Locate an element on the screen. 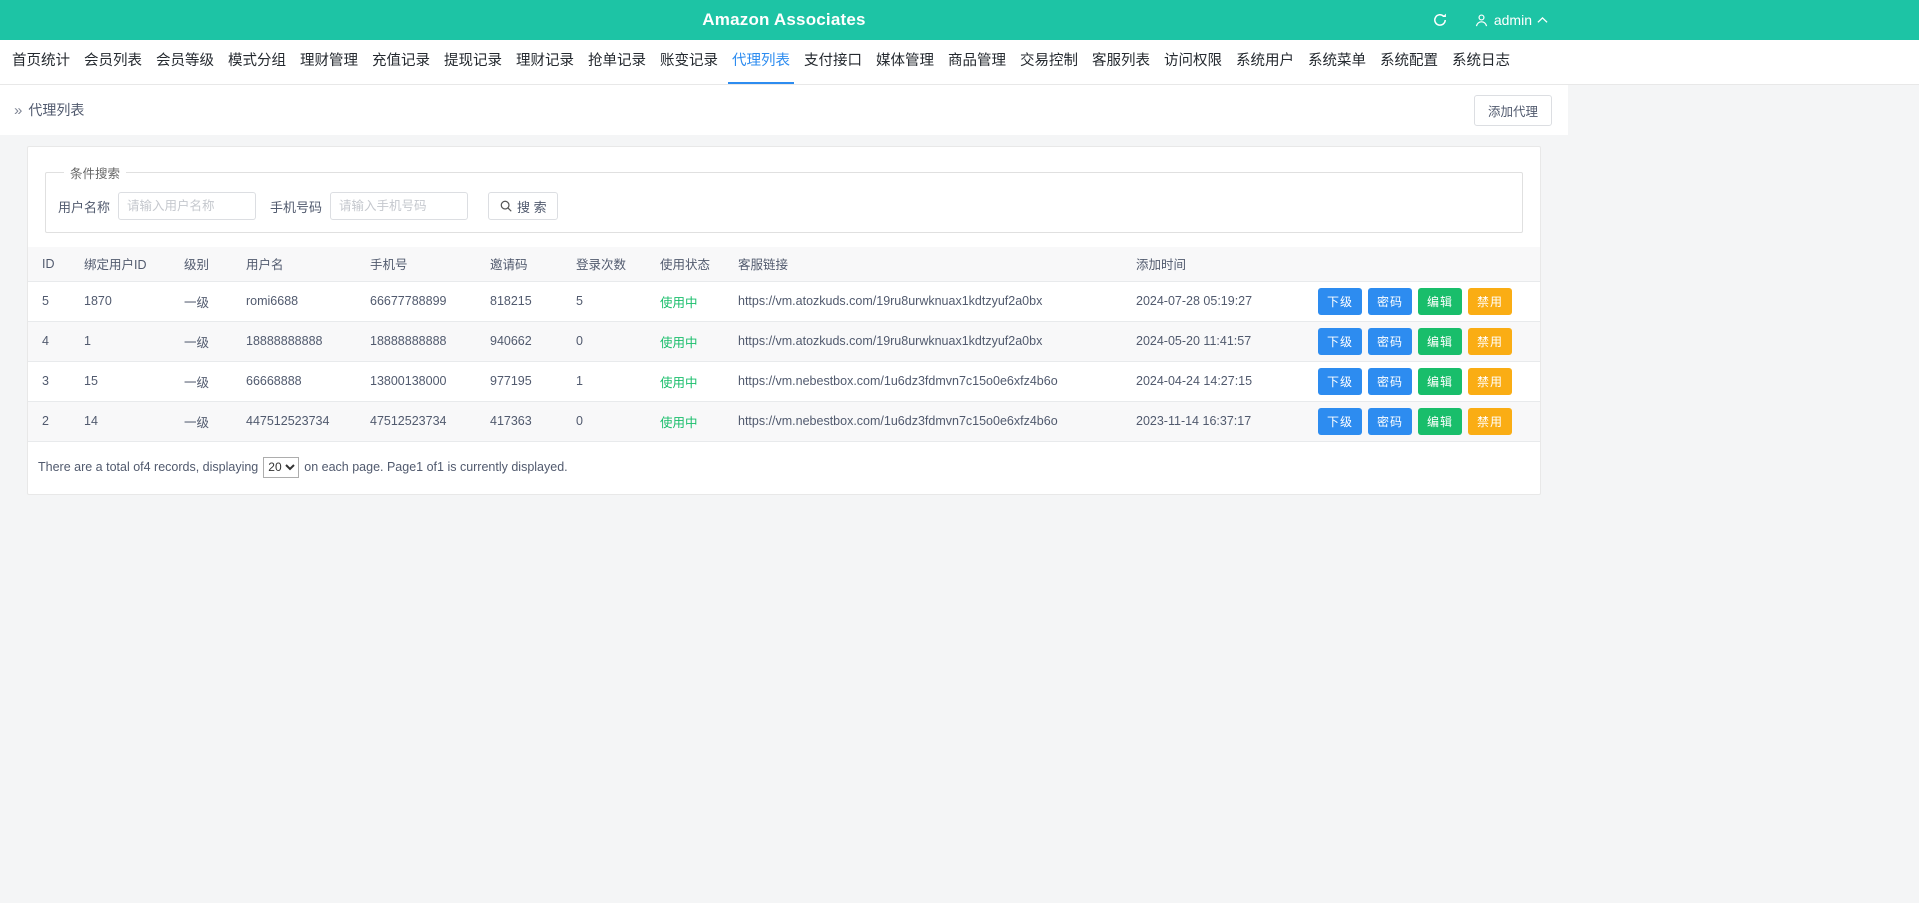 The width and height of the screenshot is (1919, 903). search-panel-legend: 条件搜索 is located at coordinates (95, 174).